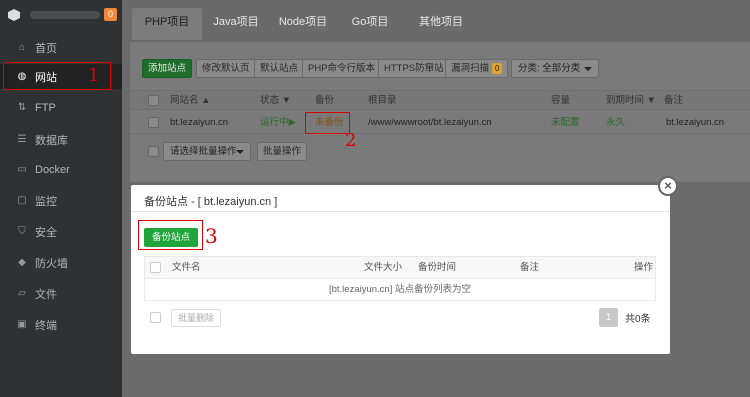 The width and height of the screenshot is (750, 397). What do you see at coordinates (695, 123) in the screenshot?
I see `note-value: bt.lezaiyun.cn` at bounding box center [695, 123].